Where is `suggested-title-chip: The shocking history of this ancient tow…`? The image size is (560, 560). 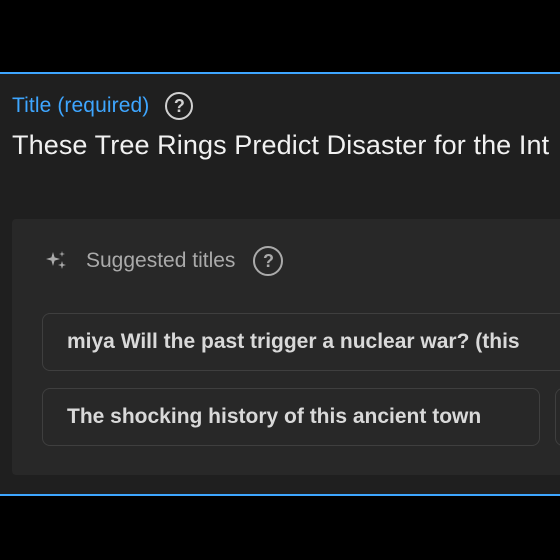
suggested-title-chip: The shocking history of this ancient tow… is located at coordinates (291, 417).